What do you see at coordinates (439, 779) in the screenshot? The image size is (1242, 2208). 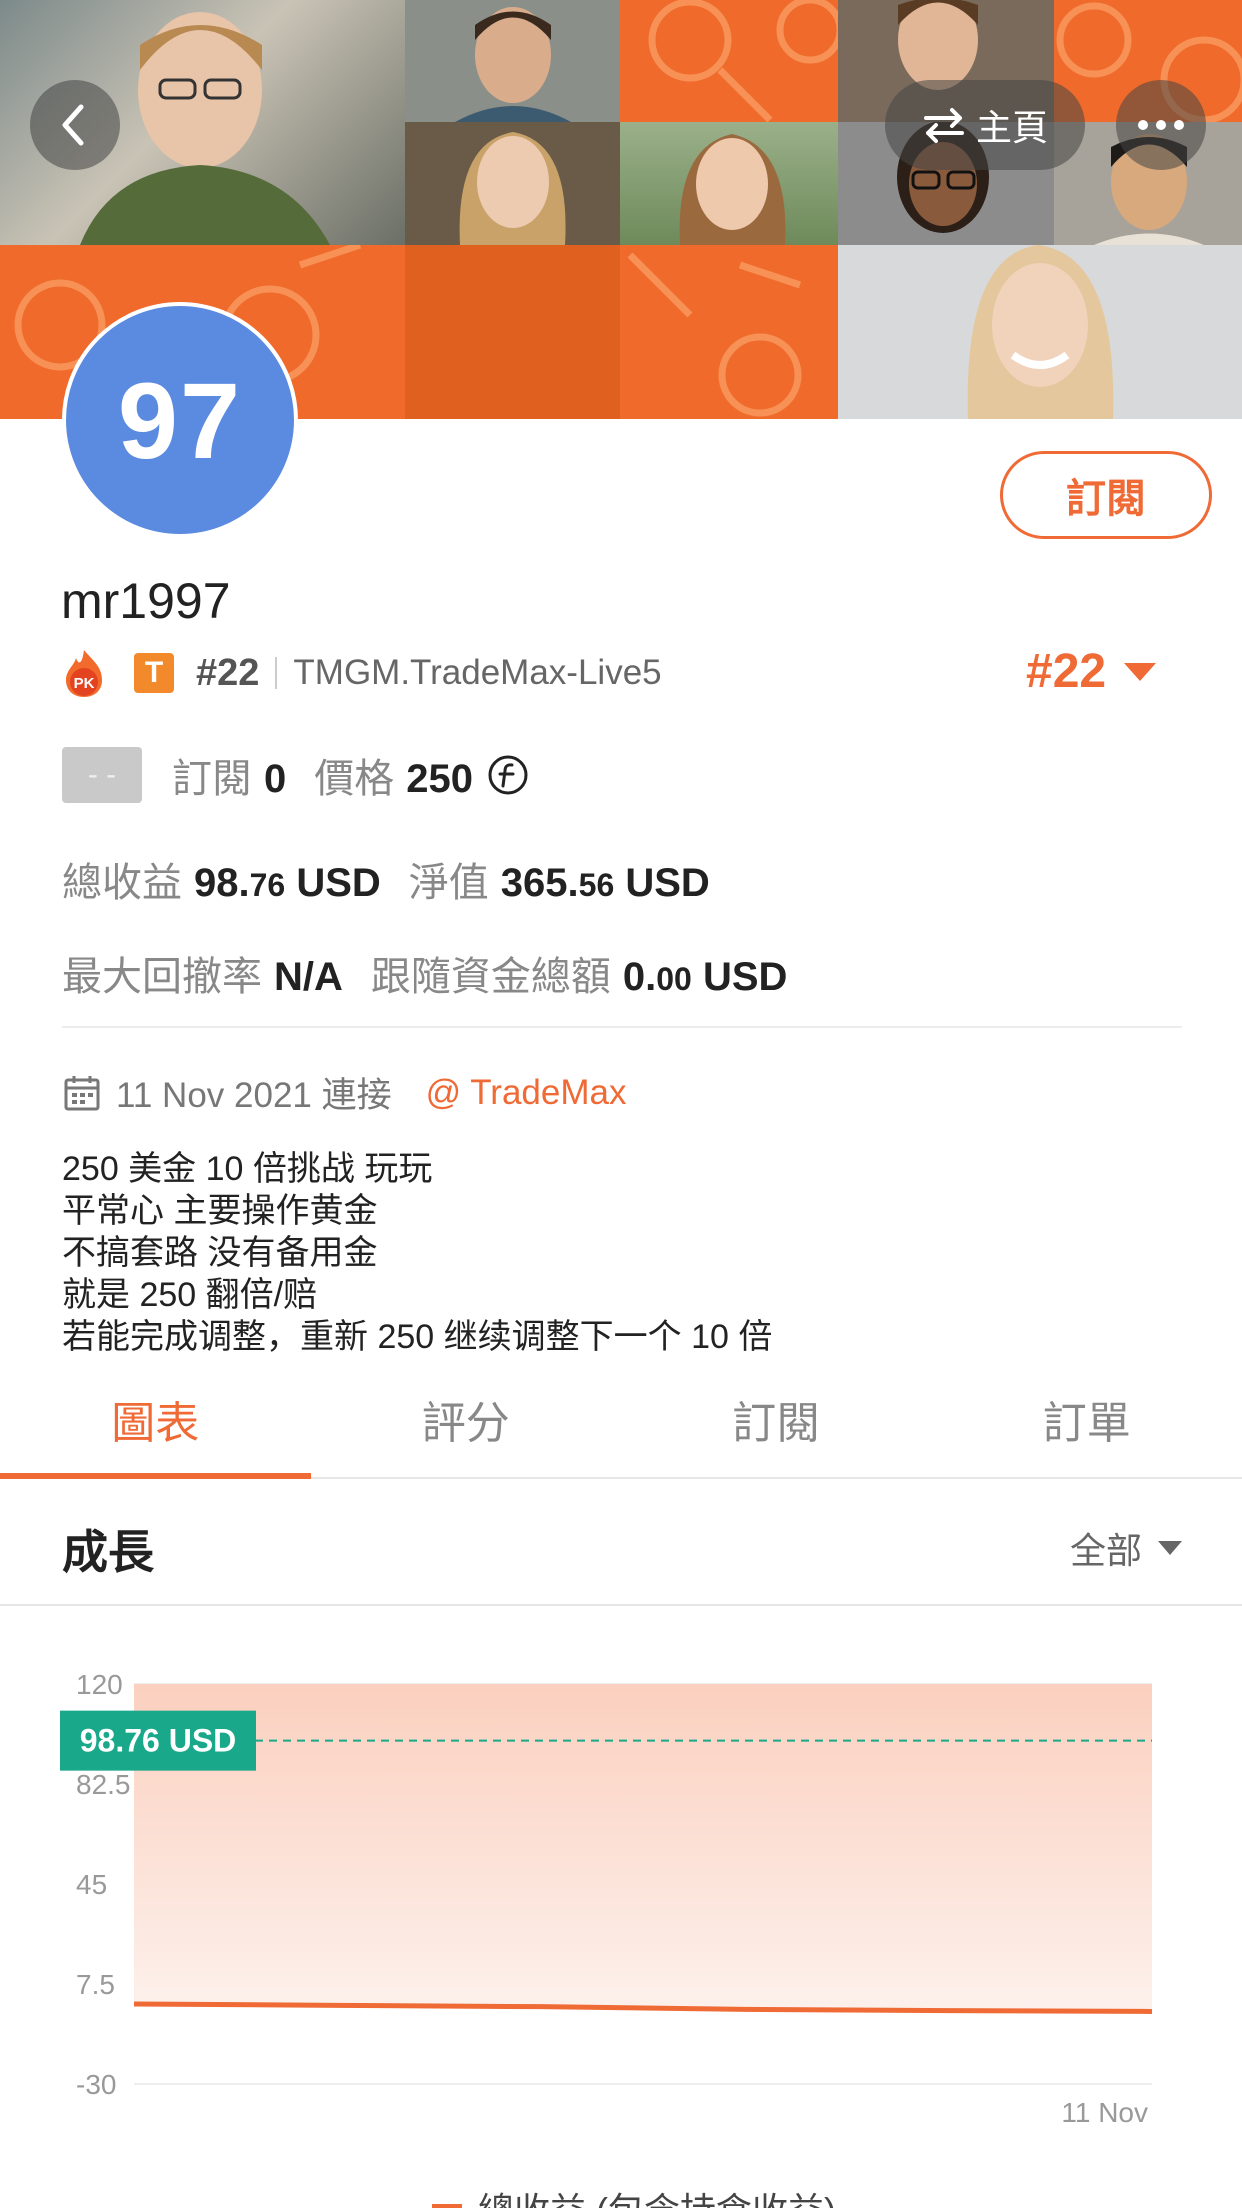 I see `price-value: 250` at bounding box center [439, 779].